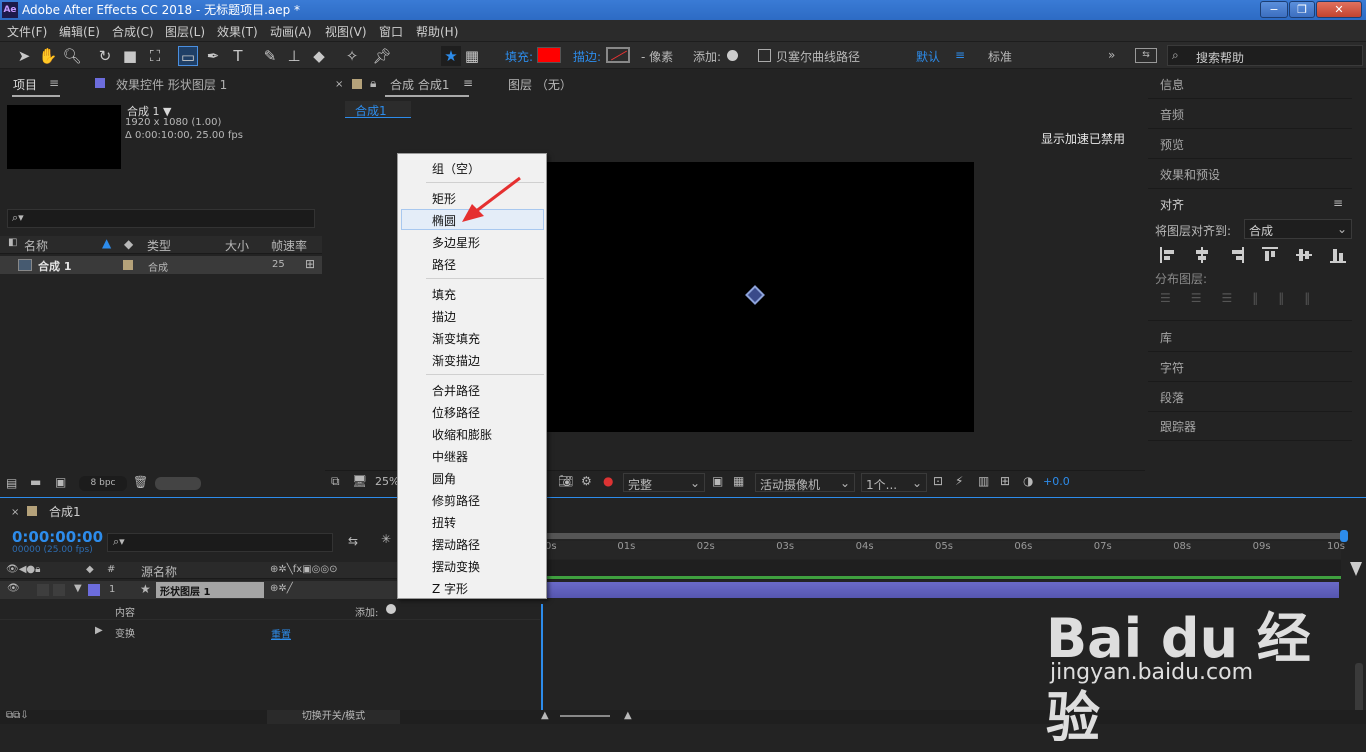 The image size is (1366, 752). I want to click on stroke-label: 描边:, so click(587, 56).